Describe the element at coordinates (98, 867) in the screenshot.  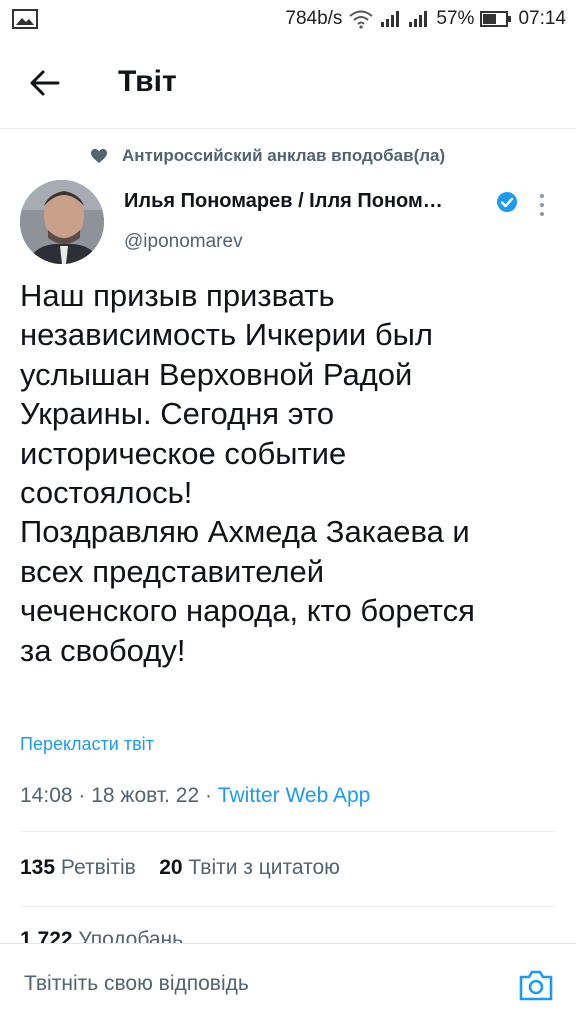
I see `retweets-label: Ретвітів` at that location.